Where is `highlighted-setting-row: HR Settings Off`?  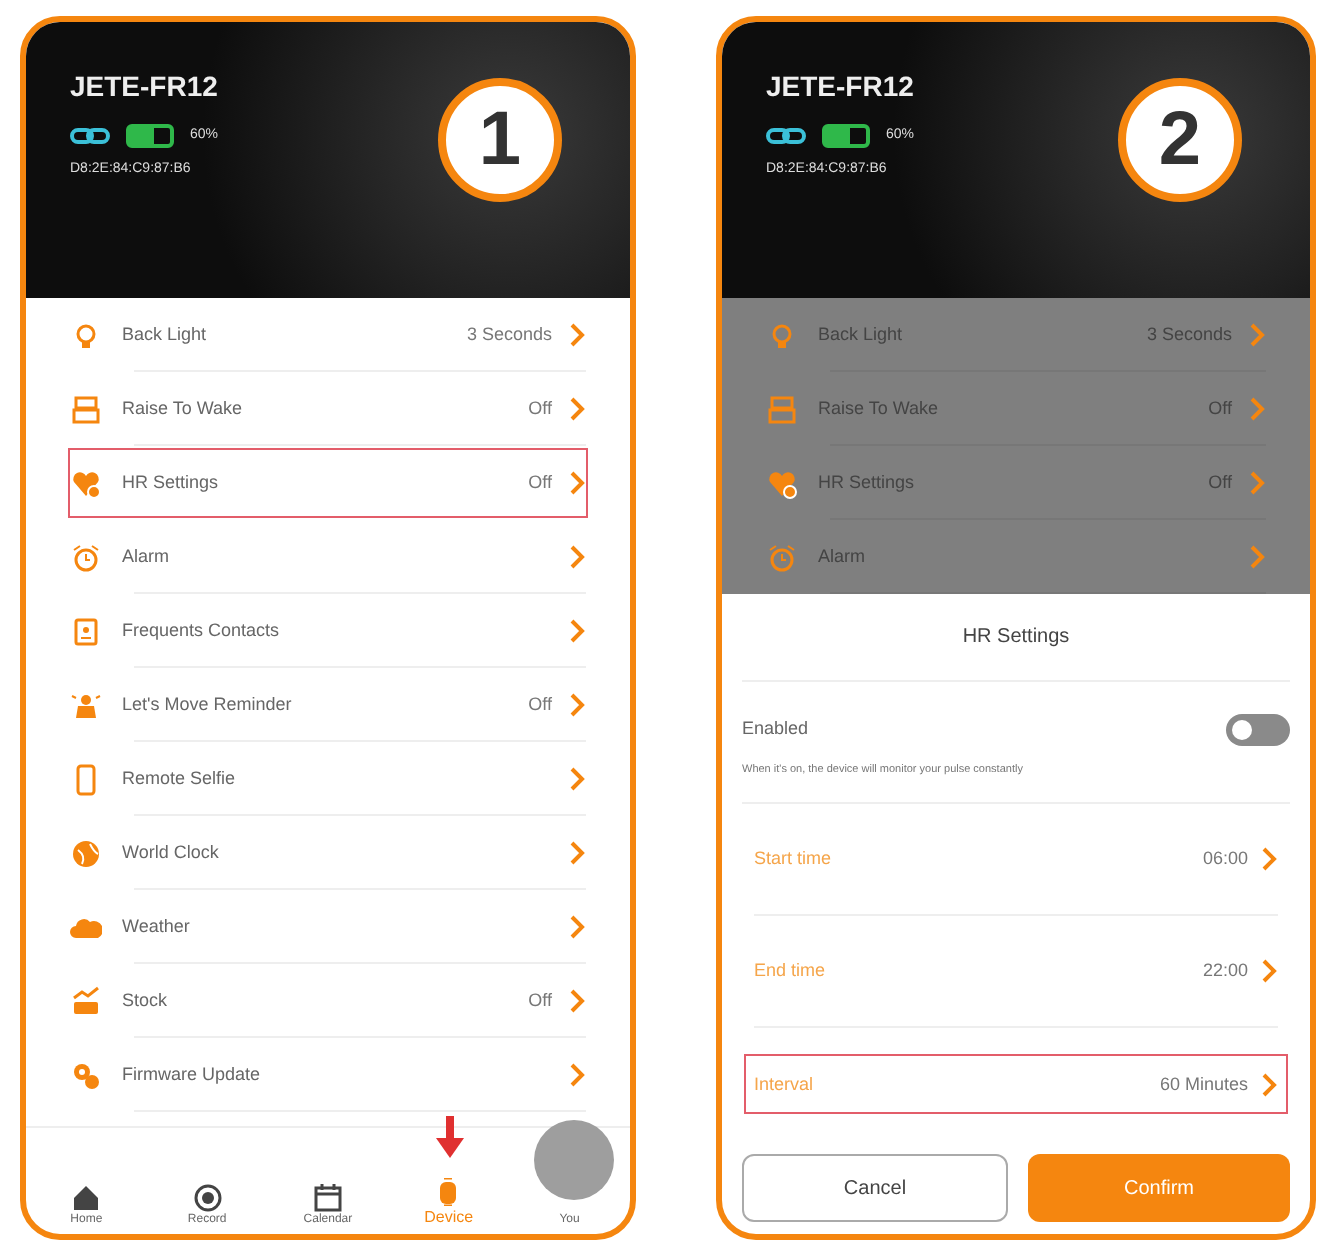
highlighted-setting-row: HR Settings Off is located at coordinates (328, 483).